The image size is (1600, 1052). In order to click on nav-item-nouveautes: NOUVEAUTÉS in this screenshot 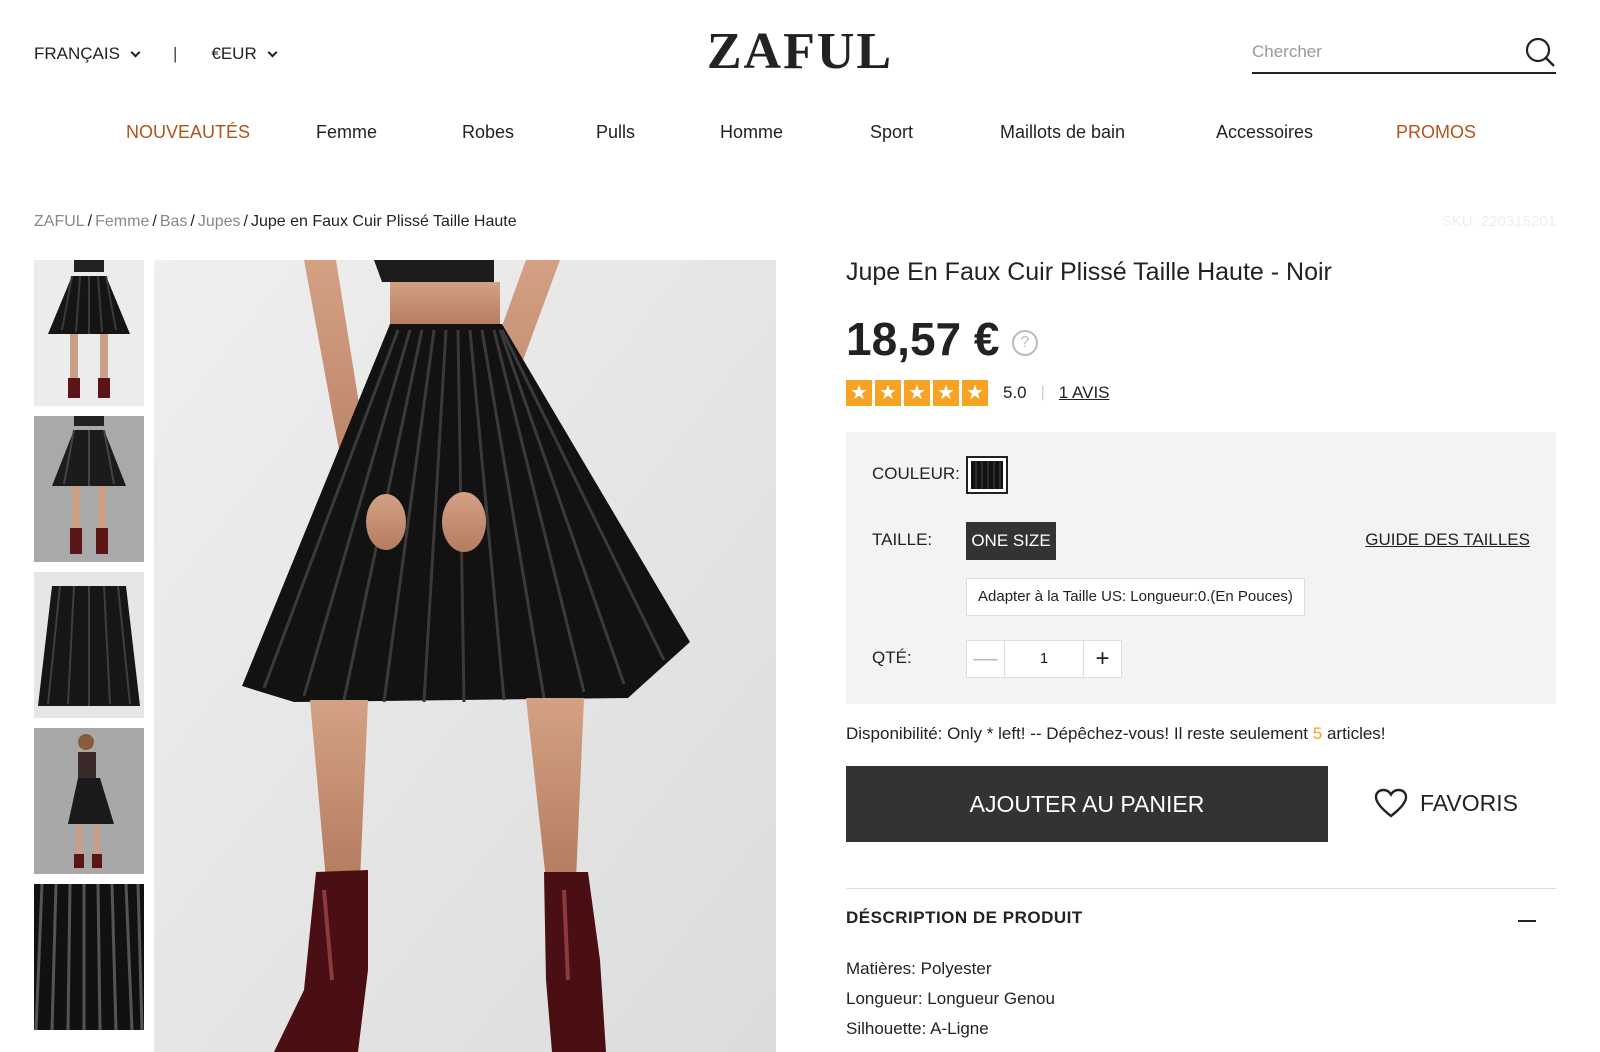, I will do `click(188, 132)`.